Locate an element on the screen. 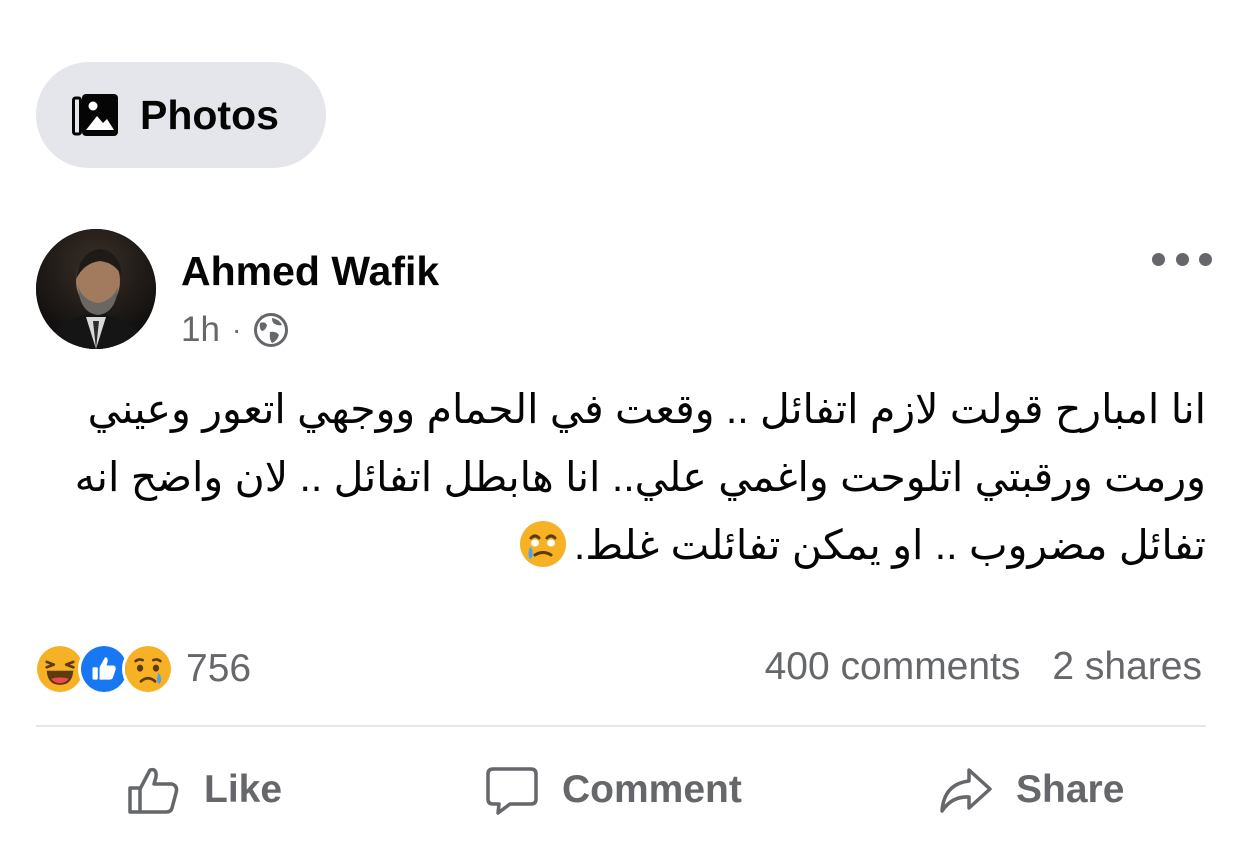 This screenshot has height=843, width=1242. action-divider is located at coordinates (621, 726).